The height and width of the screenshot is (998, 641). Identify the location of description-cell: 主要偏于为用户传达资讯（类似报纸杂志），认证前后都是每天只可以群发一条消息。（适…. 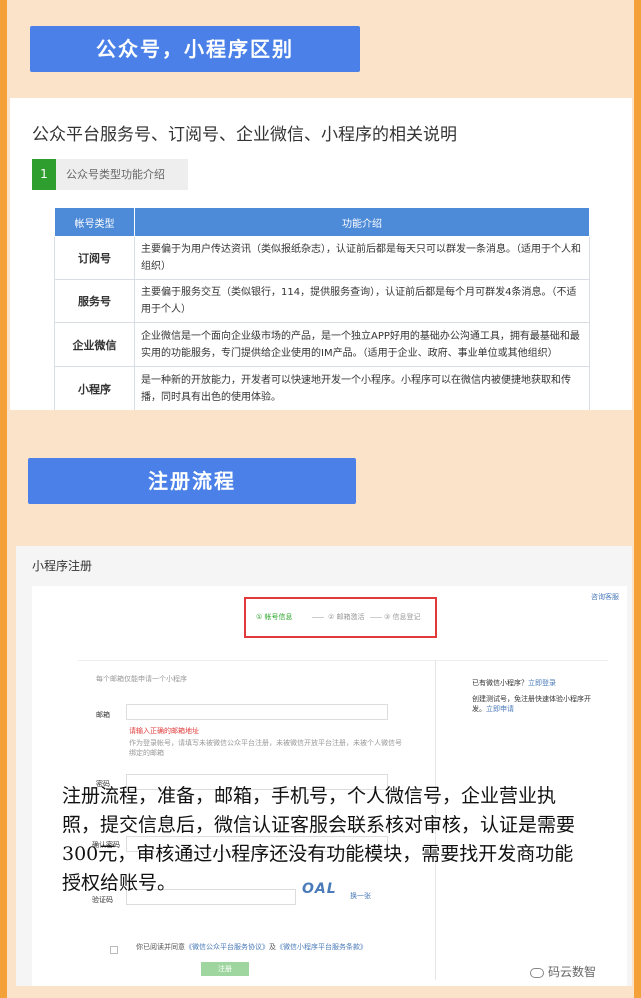
(362, 258).